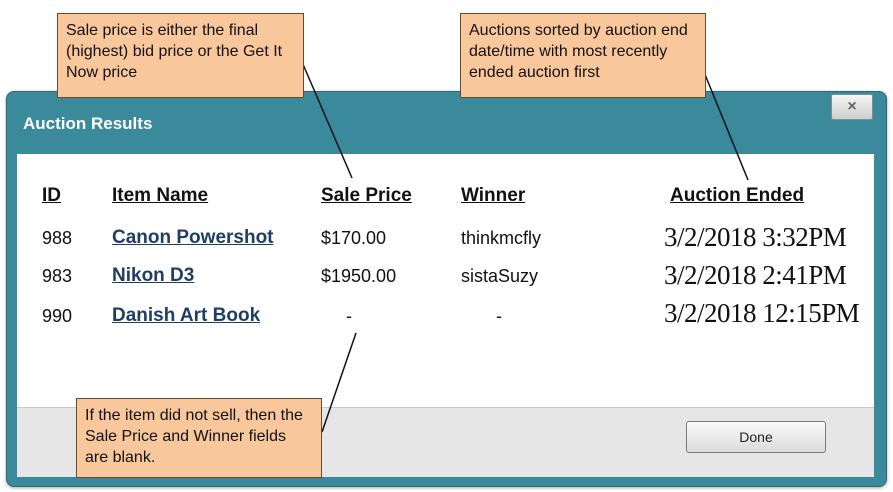 The width and height of the screenshot is (893, 492). I want to click on blank-pointer, so click(339, 382).